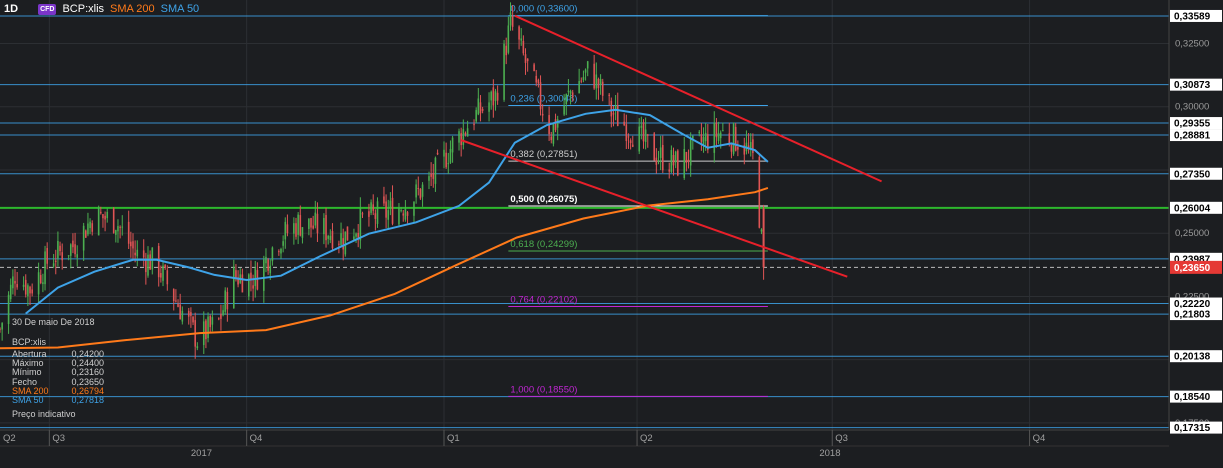 This screenshot has height=468, width=1223. What do you see at coordinates (9, 438) in the screenshot?
I see `x-tick-label: Q2` at bounding box center [9, 438].